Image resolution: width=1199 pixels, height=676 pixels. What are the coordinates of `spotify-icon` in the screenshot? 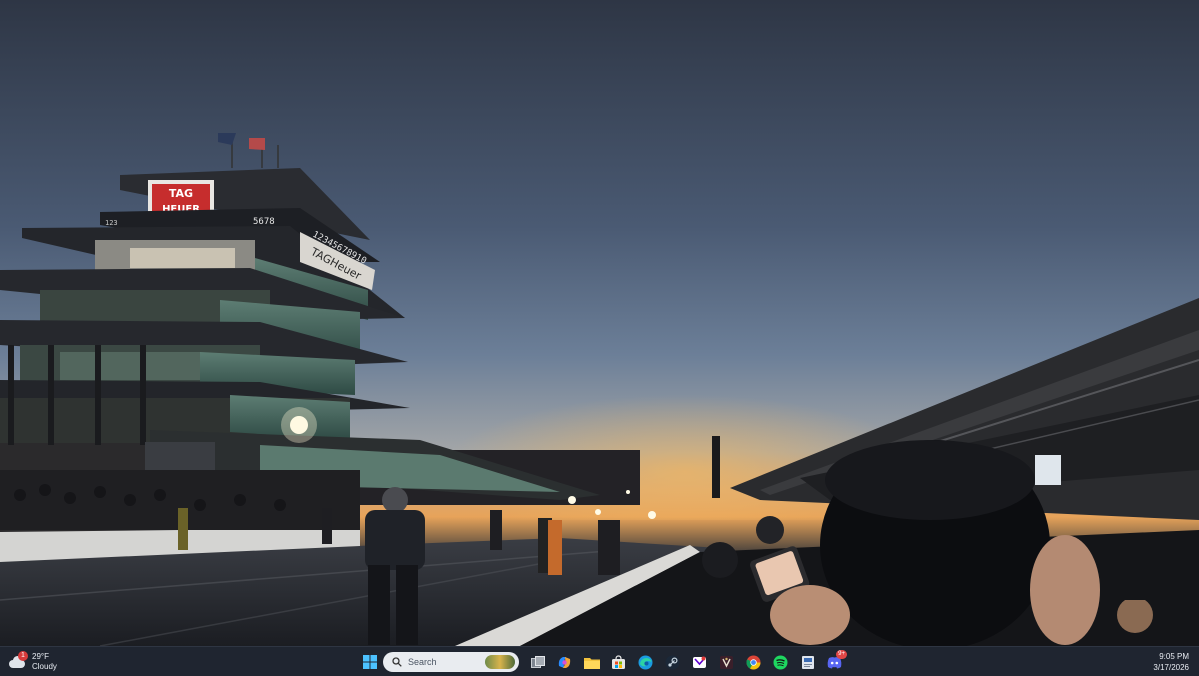 It's located at (780, 662).